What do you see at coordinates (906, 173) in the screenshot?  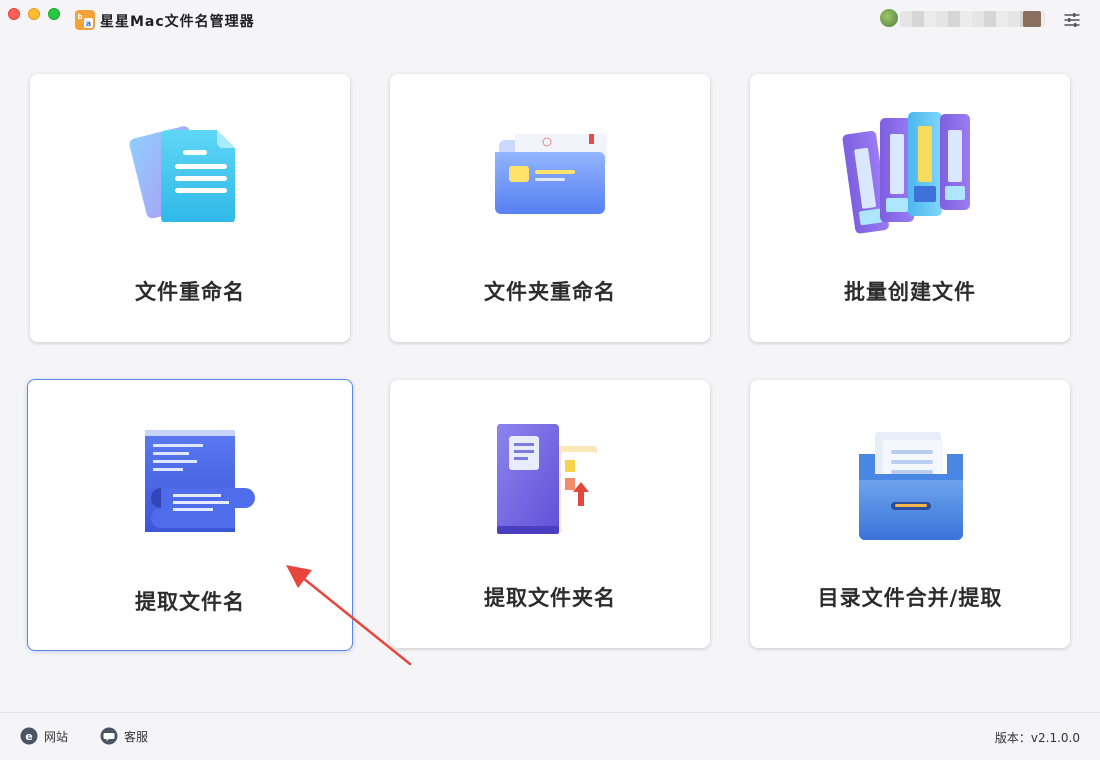 I see `binders-icon` at bounding box center [906, 173].